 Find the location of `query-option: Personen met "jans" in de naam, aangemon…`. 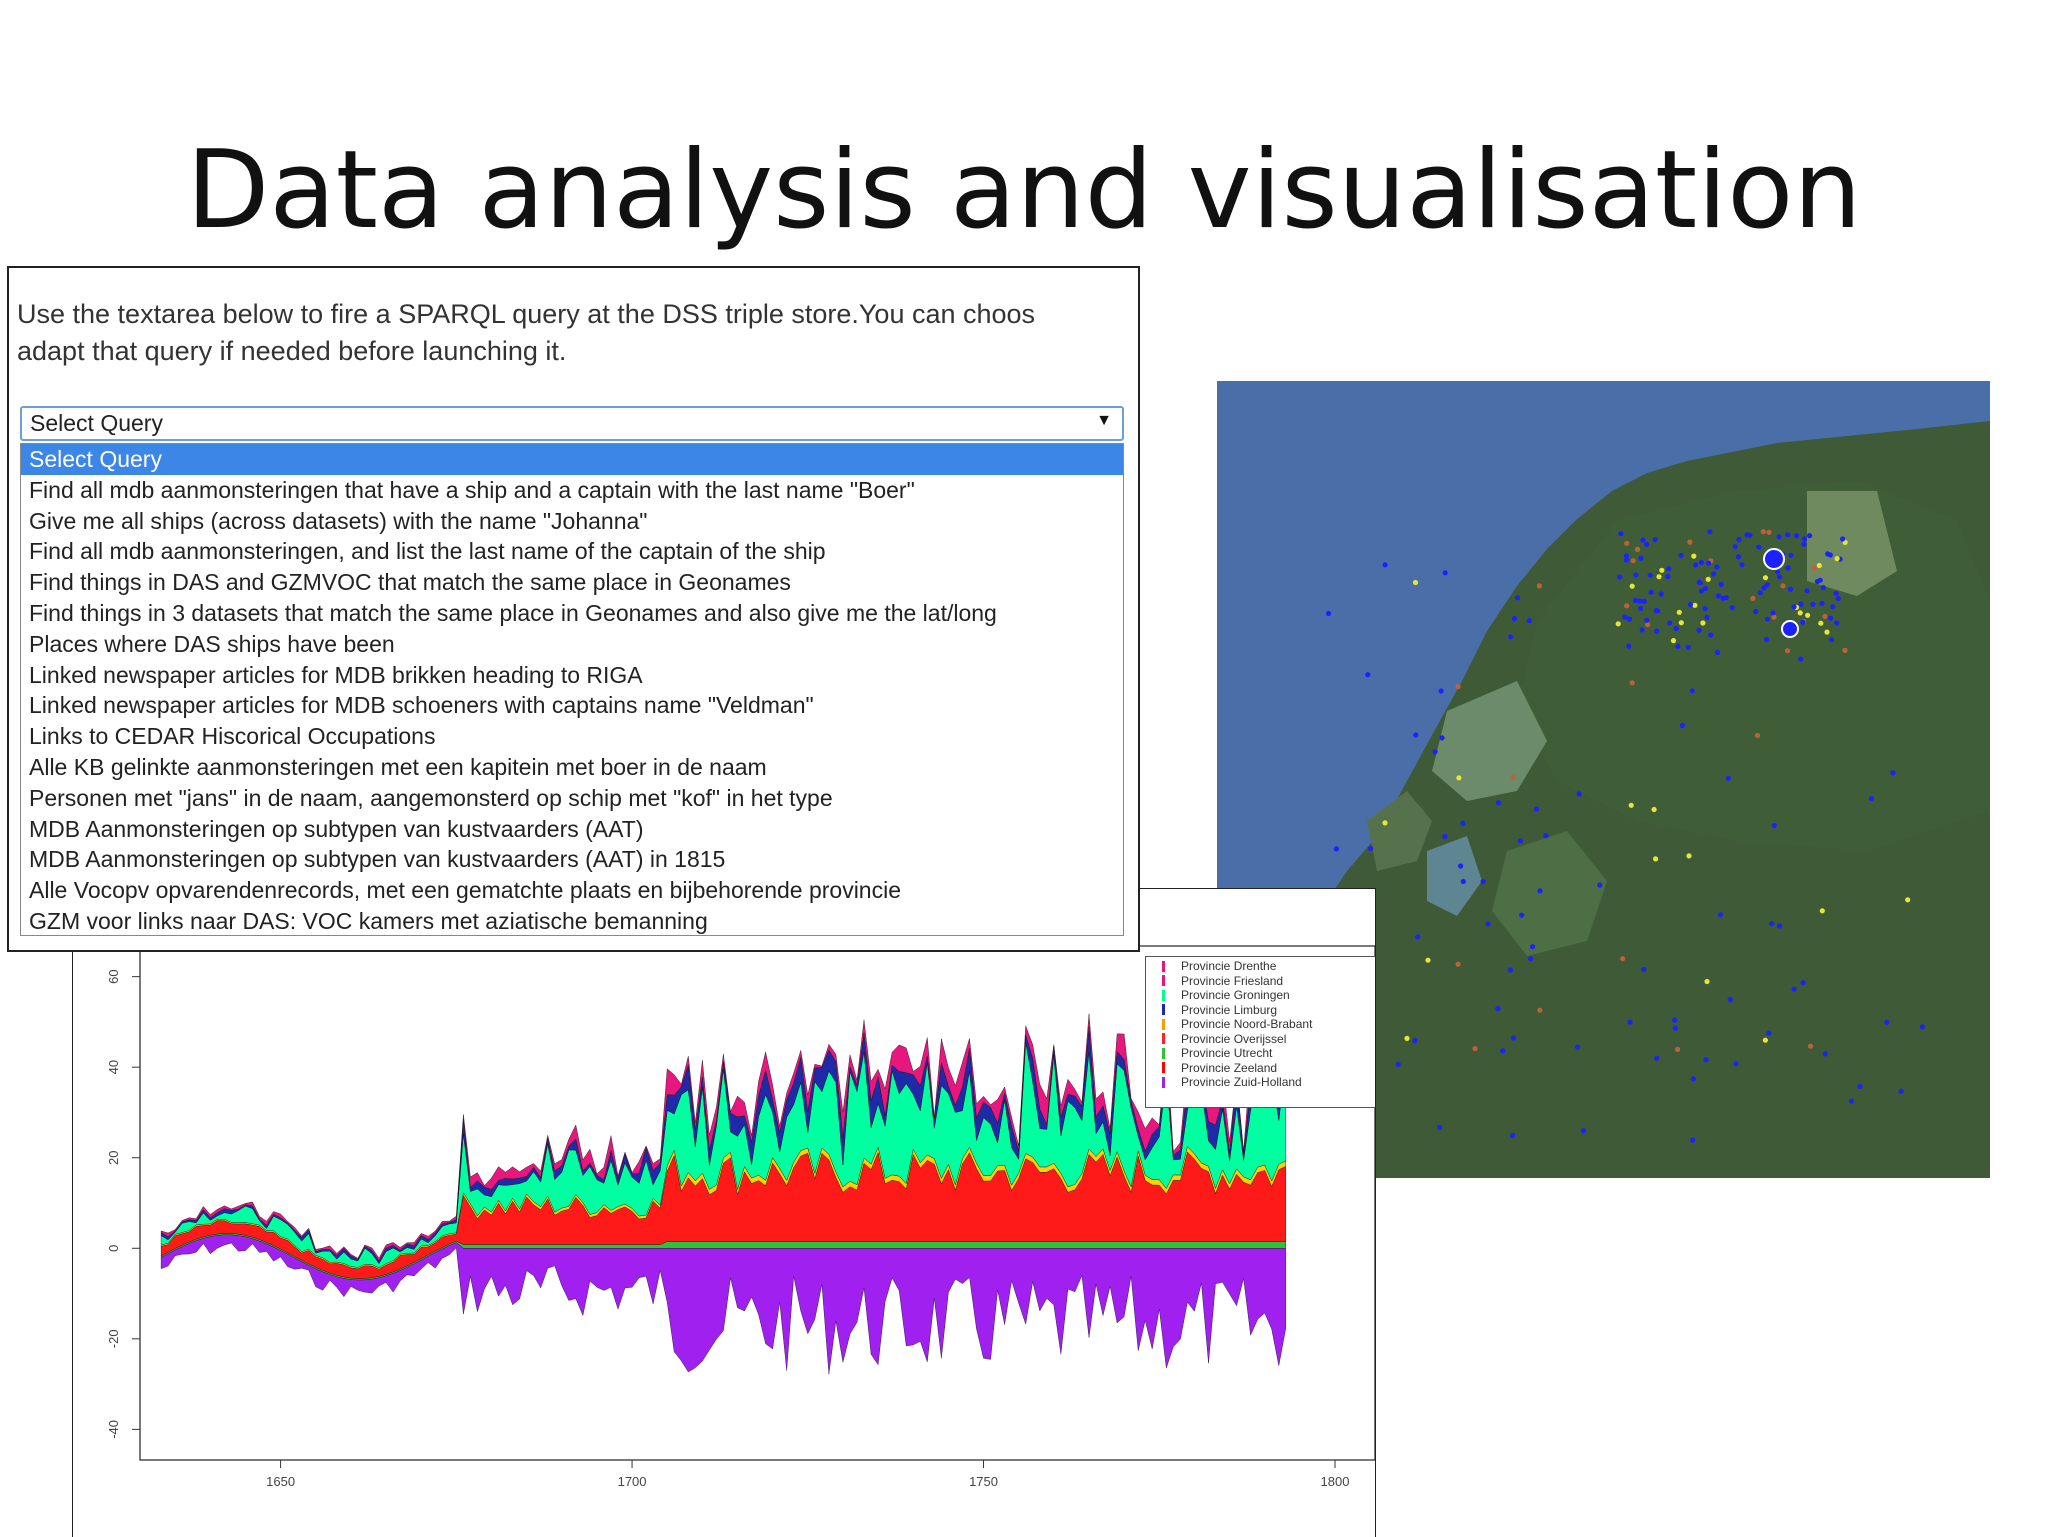

query-option: Personen met "jans" in de naam, aangemon… is located at coordinates (572, 798).